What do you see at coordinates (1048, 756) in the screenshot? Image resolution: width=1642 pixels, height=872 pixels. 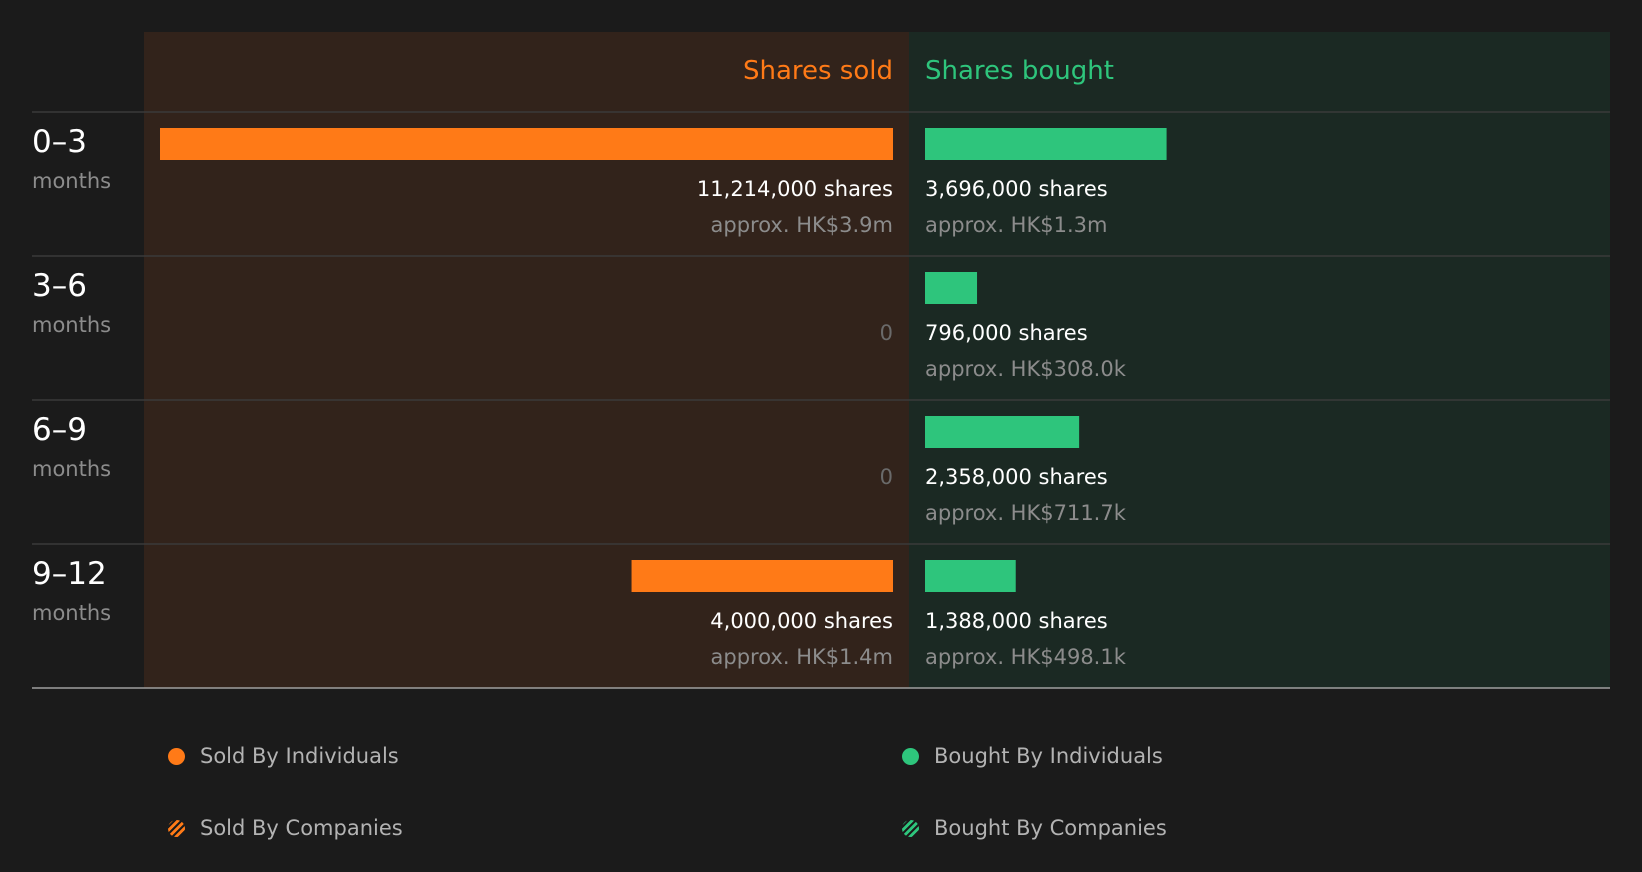 I see `legend-label: Bought By Individuals` at bounding box center [1048, 756].